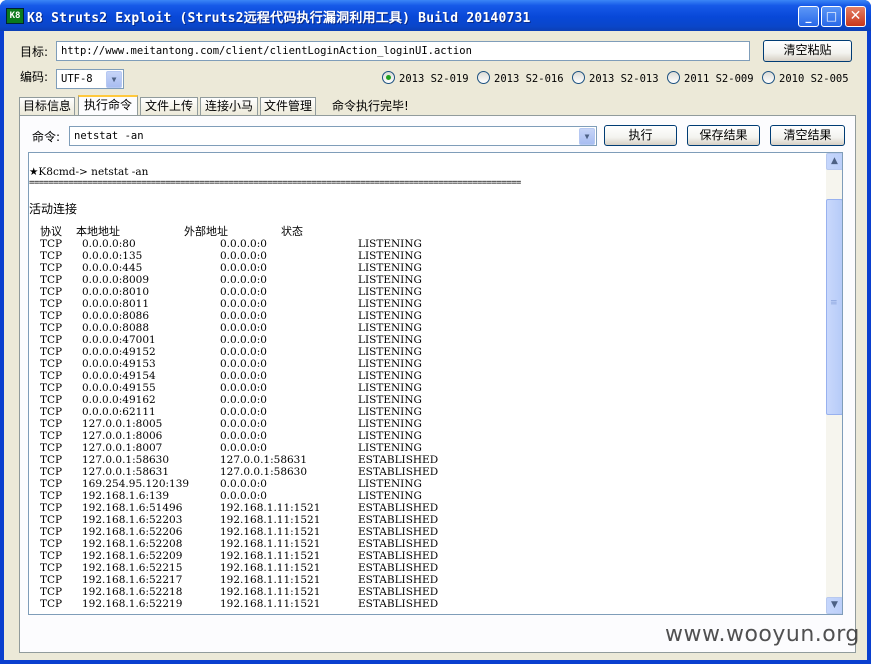 This screenshot has height=664, width=871. I want to click on cell-local-address: 0.0.0.0:62111, so click(119, 412).